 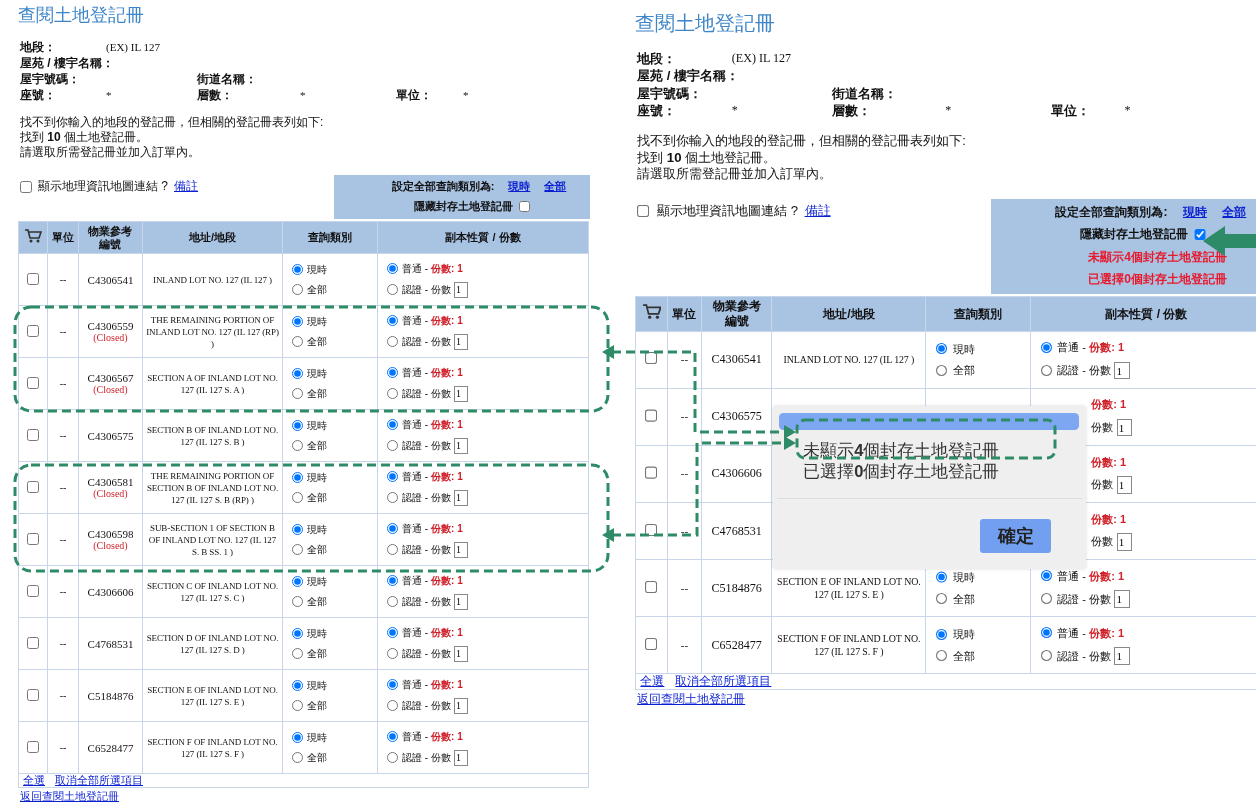 I want to click on confirm-button: 確定, so click(x=1015, y=535).